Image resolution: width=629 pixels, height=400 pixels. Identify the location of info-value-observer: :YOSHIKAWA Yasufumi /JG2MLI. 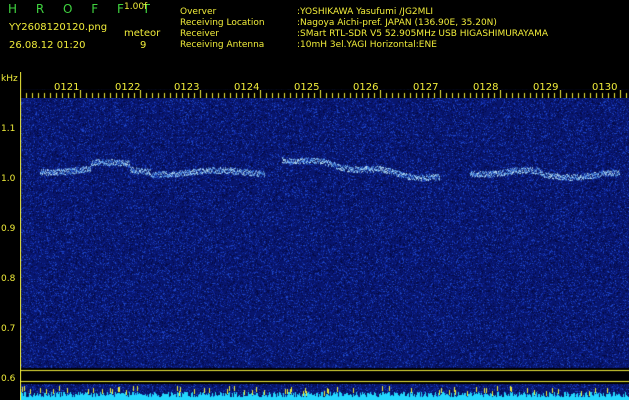
(365, 12).